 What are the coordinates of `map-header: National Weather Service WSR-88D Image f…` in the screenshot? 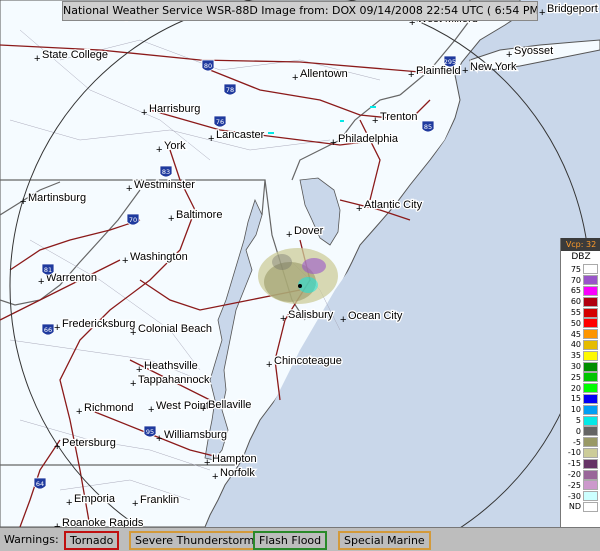 It's located at (300, 11).